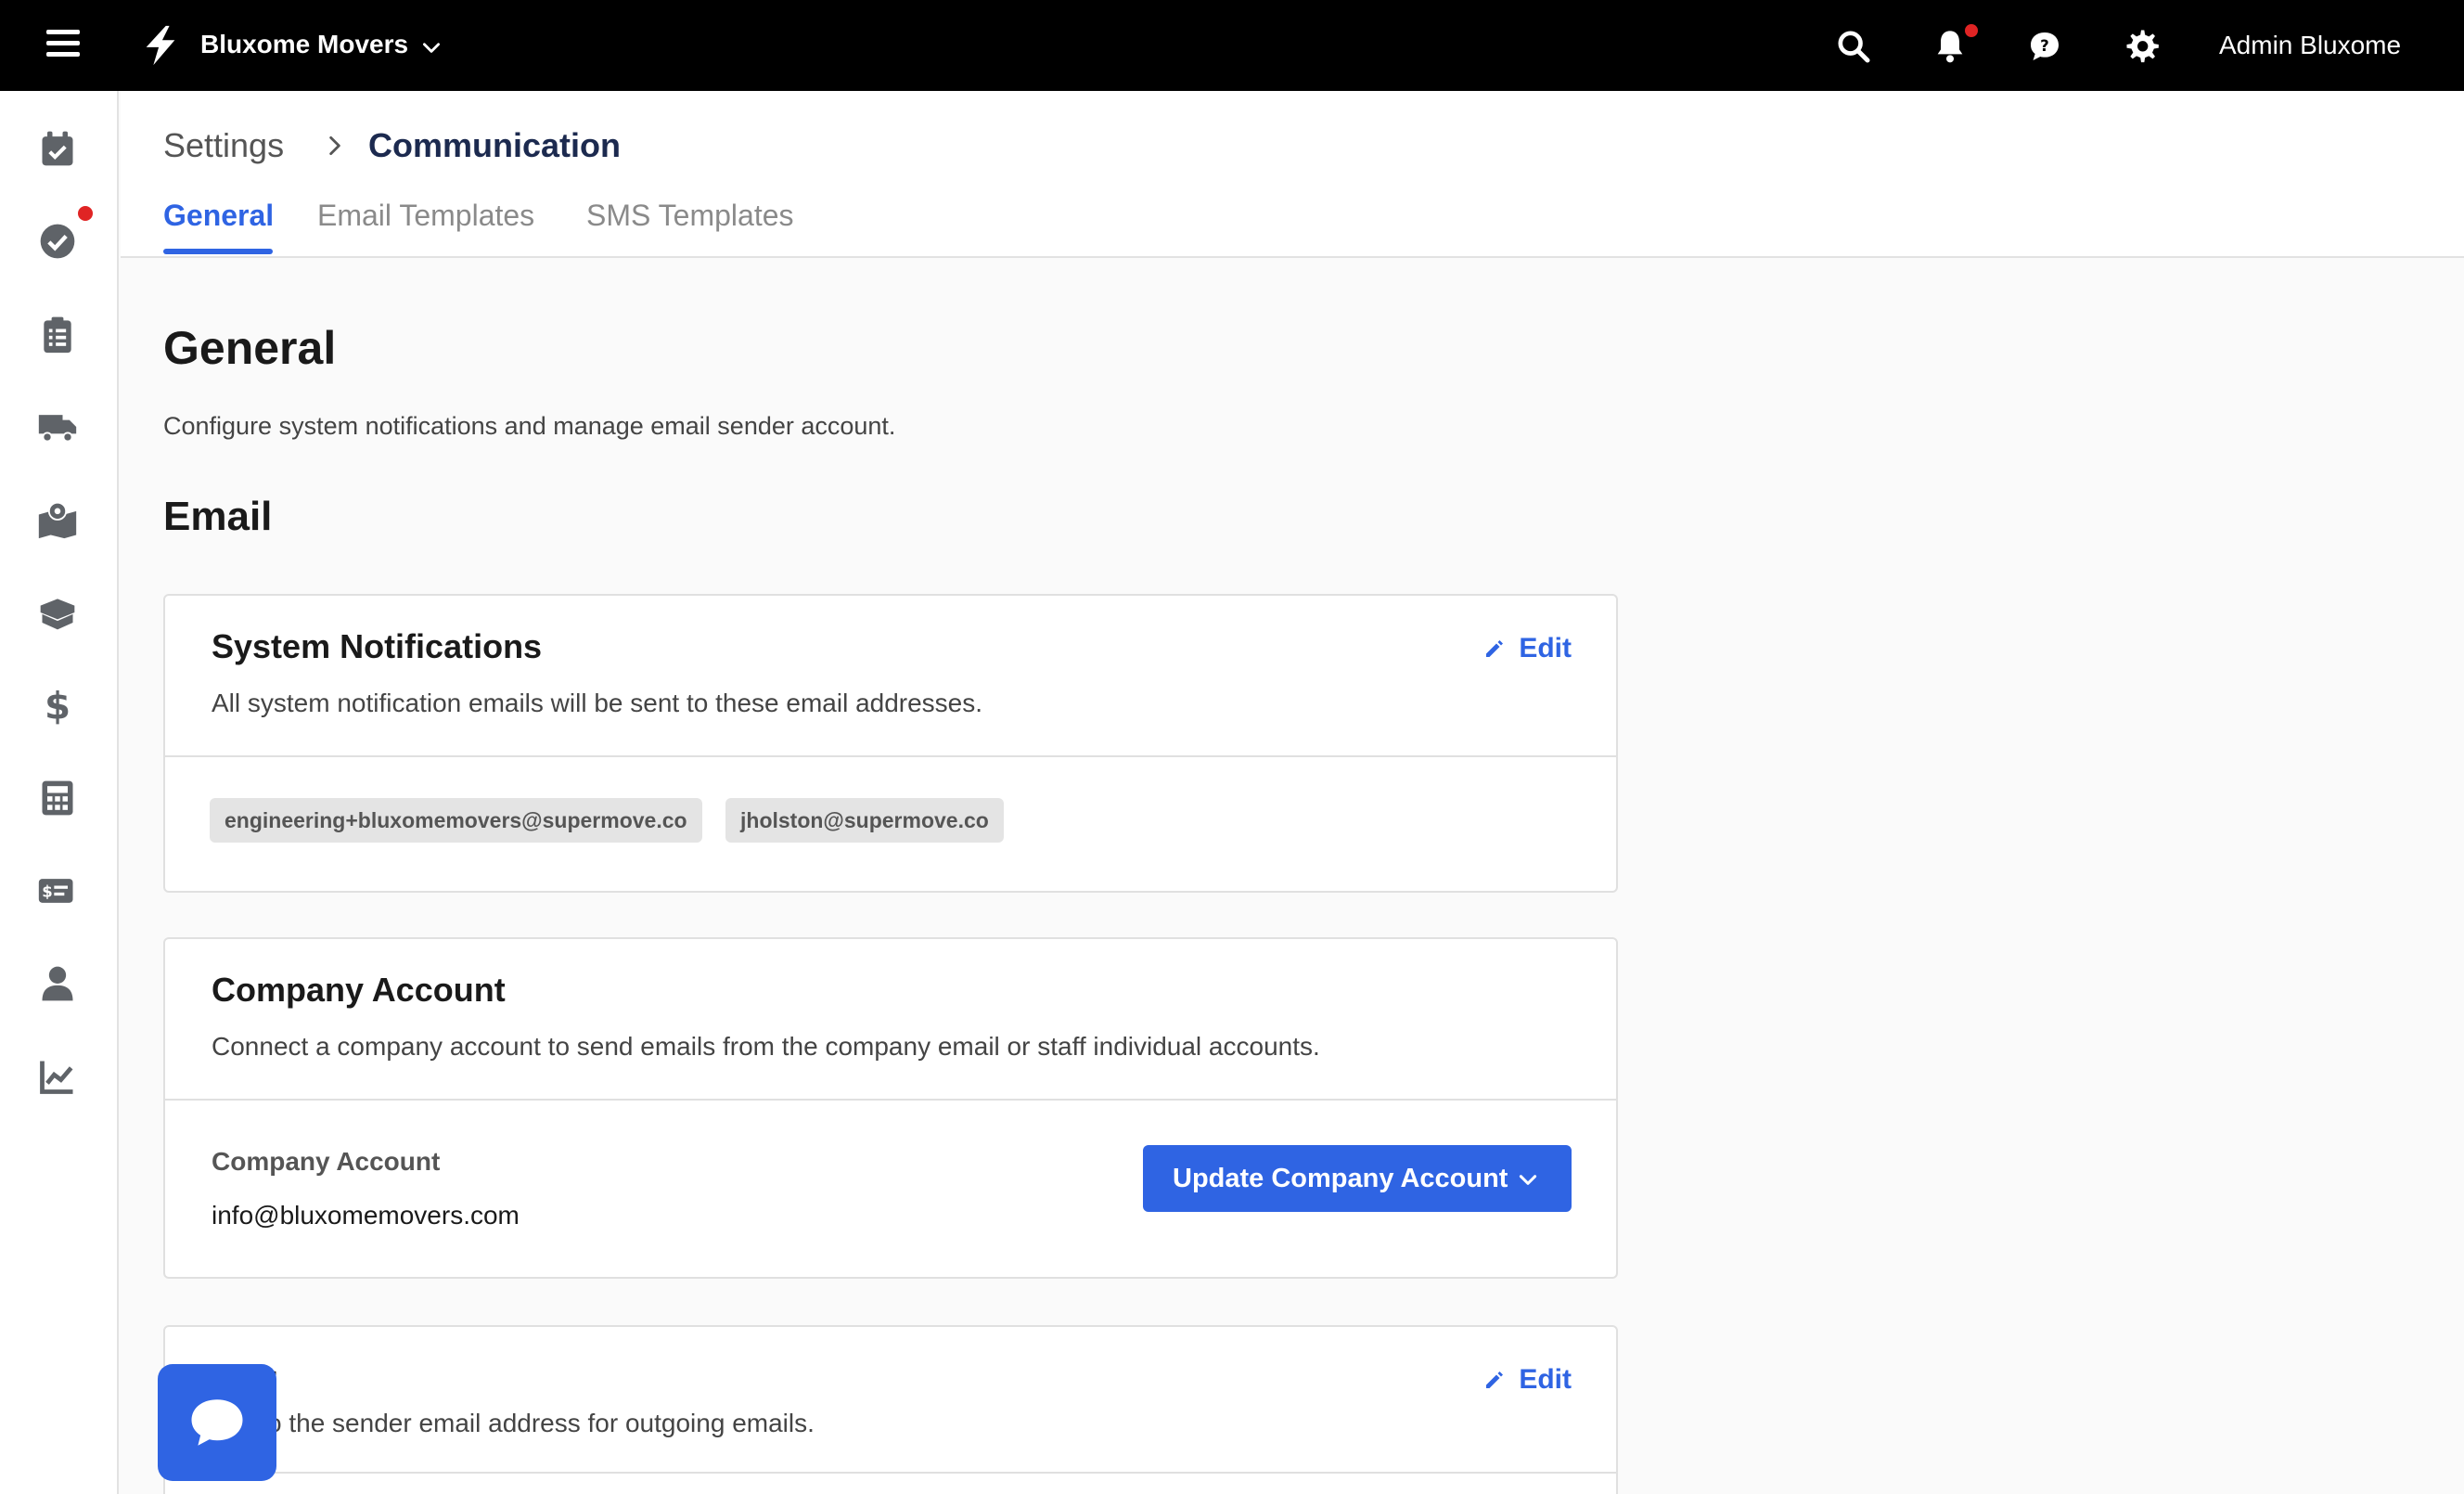 The image size is (2464, 1494). I want to click on logo-bolt-icon, so click(160, 46).